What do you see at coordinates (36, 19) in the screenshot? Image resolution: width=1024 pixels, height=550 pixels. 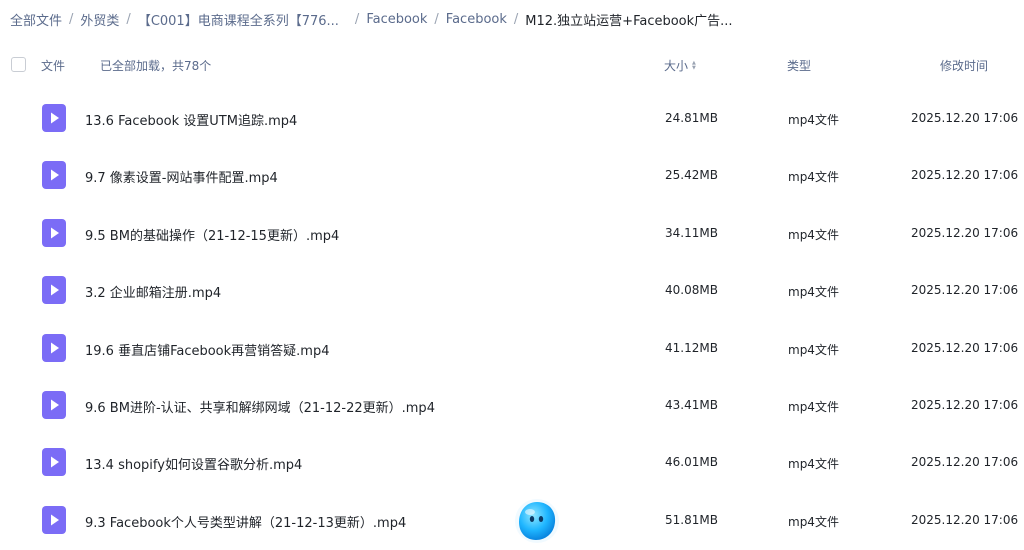 I see `breadcrumb-item-all-files: 全部文件` at bounding box center [36, 19].